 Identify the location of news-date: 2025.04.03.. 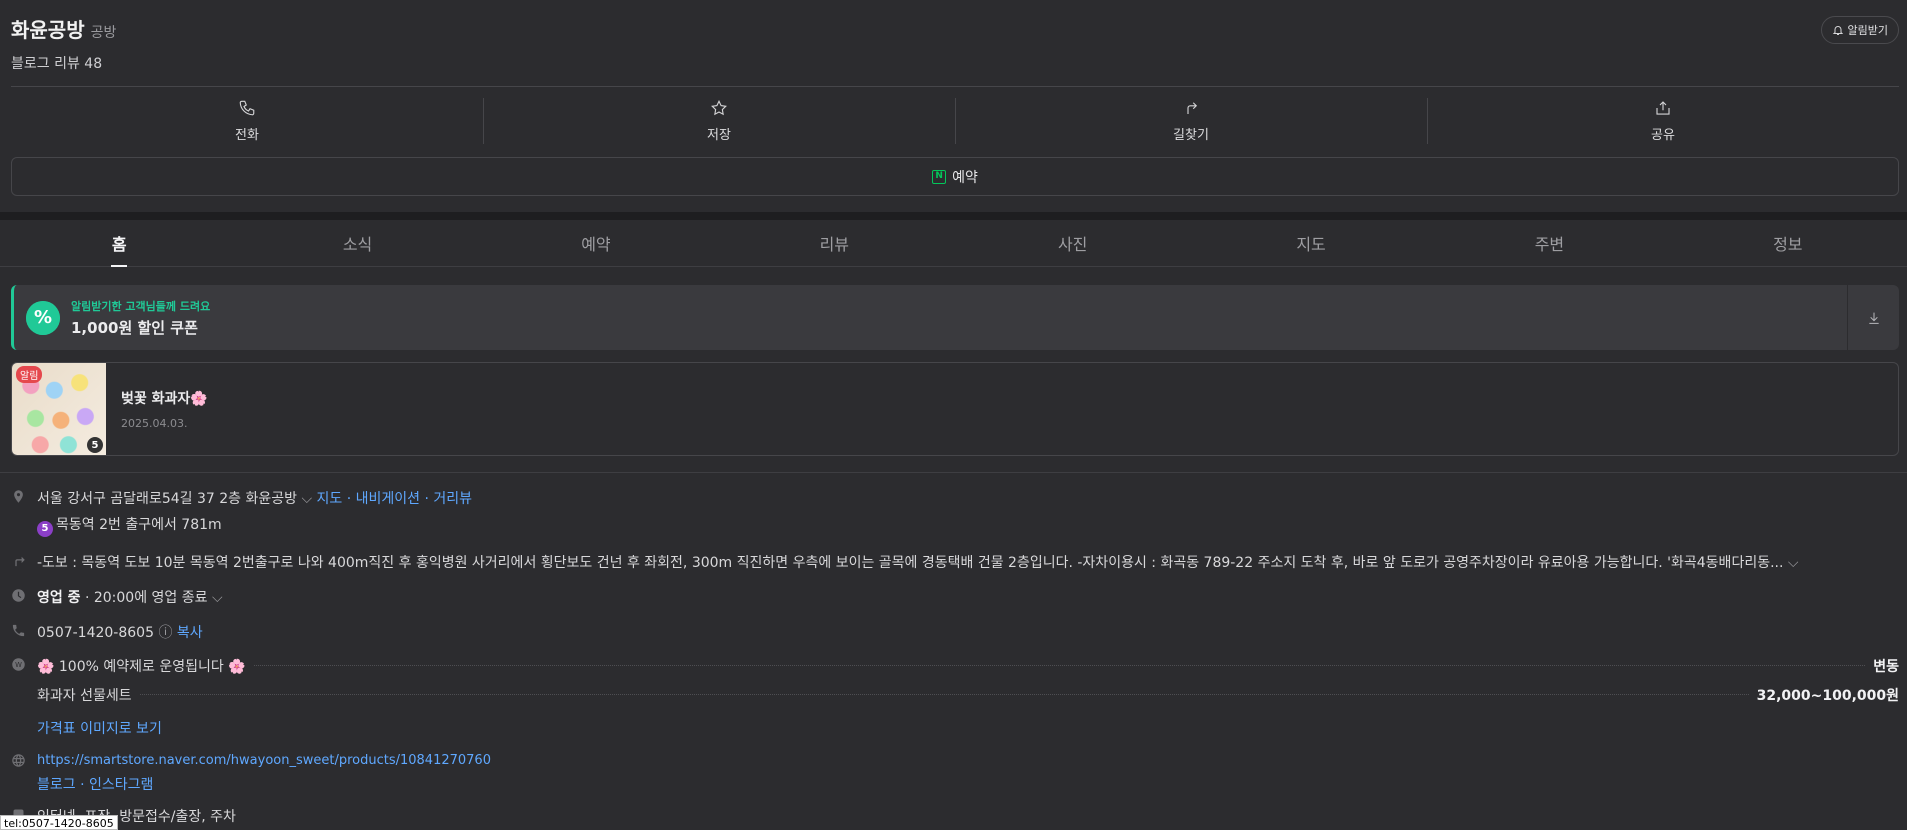
(154, 423).